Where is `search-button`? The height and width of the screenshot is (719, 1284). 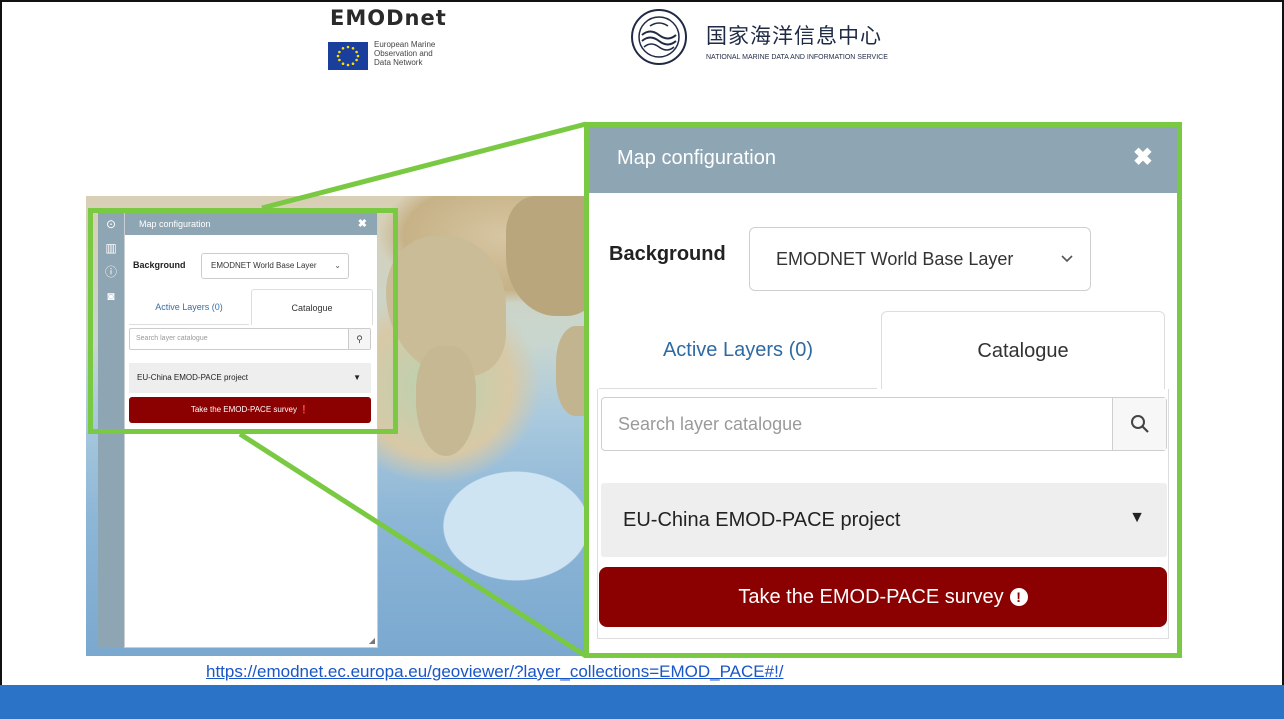 search-button is located at coordinates (1139, 424).